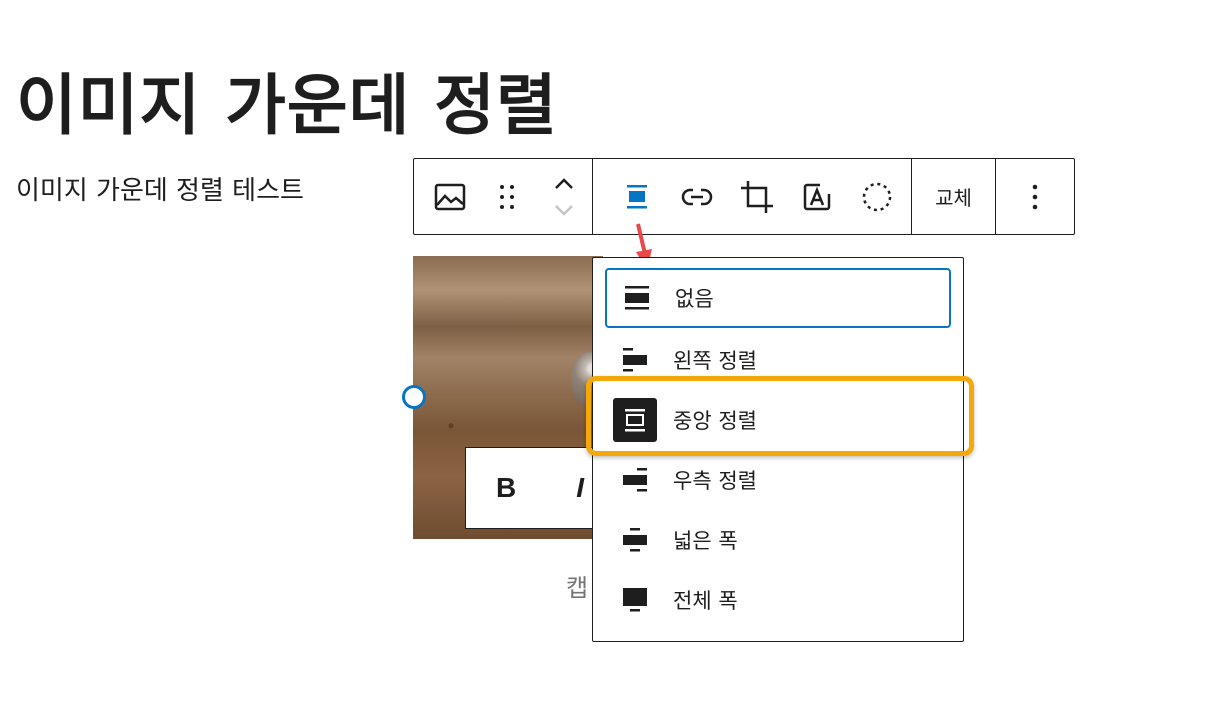  I want to click on link-button, so click(697, 197).